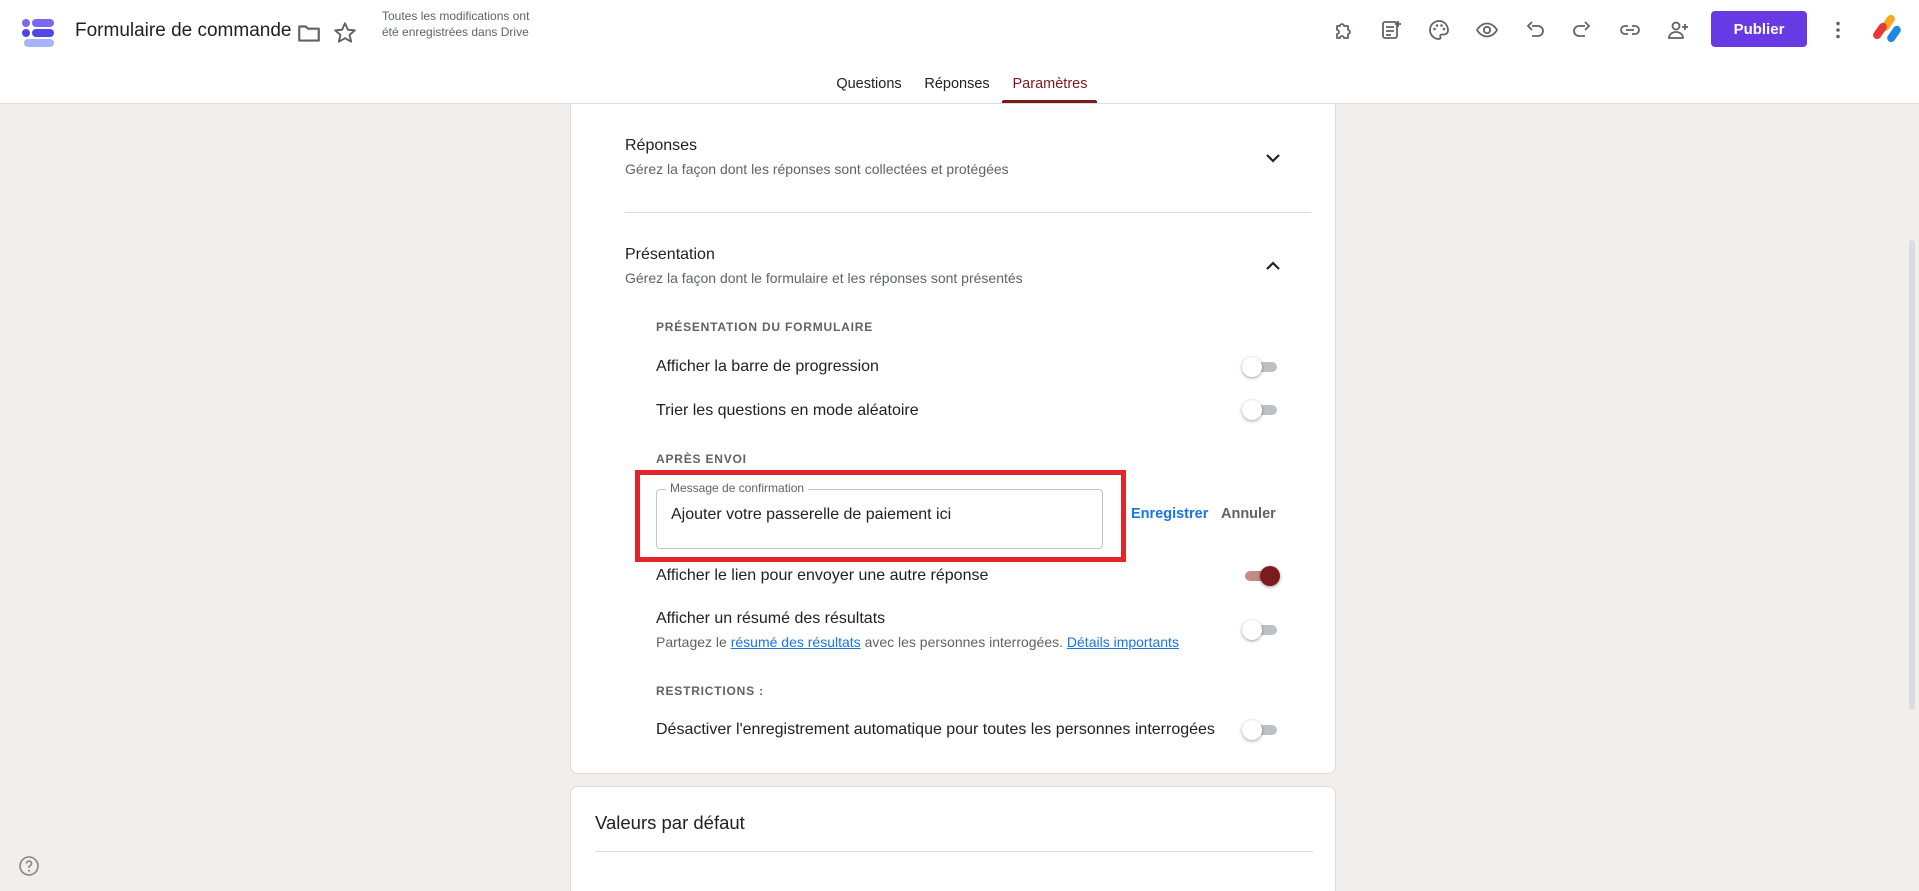 The image size is (1919, 891). What do you see at coordinates (1678, 30) in the screenshot?
I see `add-person-icon` at bounding box center [1678, 30].